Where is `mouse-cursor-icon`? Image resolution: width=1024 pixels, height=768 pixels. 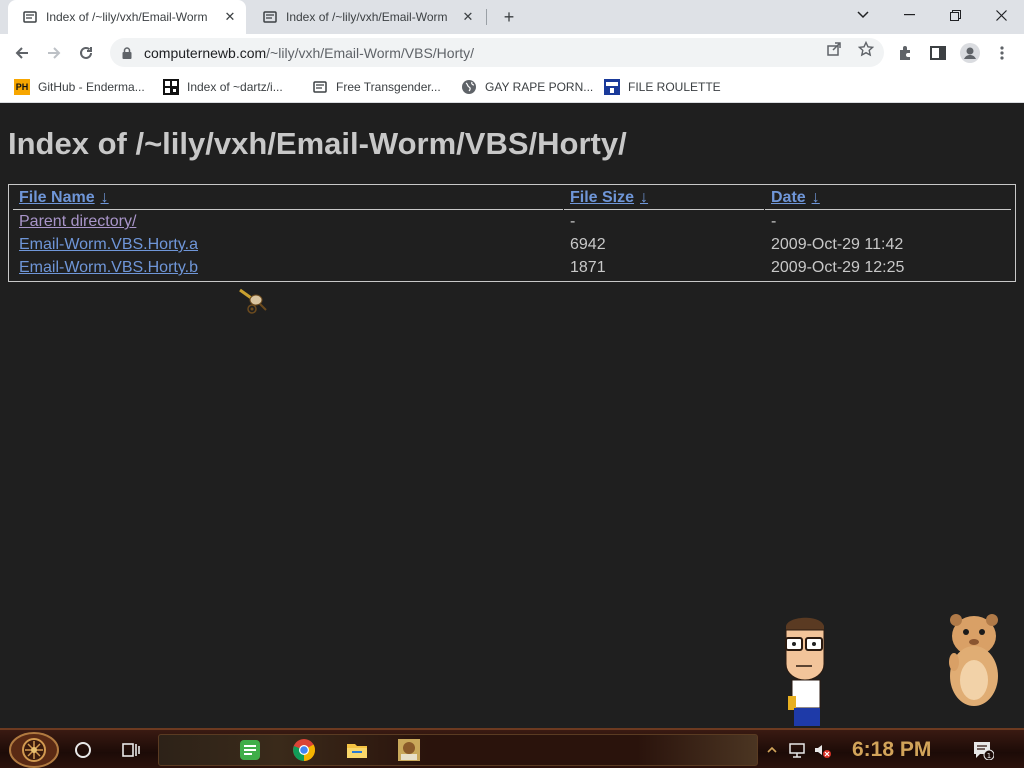
mouse-cursor-icon is located at coordinates (253, 301).